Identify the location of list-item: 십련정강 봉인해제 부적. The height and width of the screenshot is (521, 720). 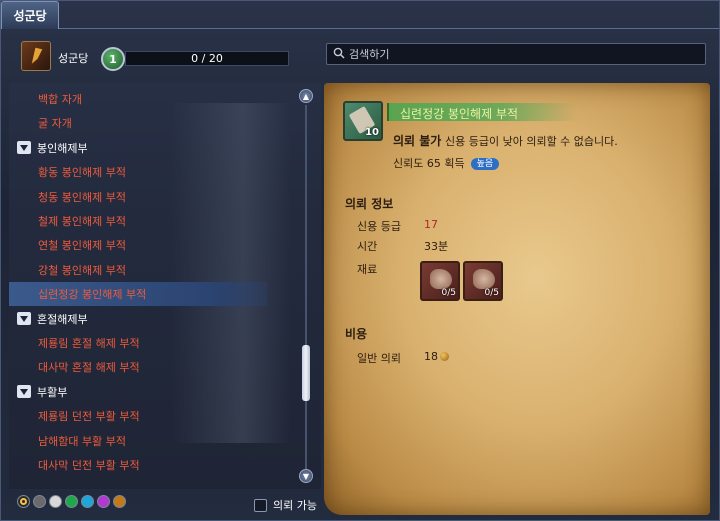
(138, 294).